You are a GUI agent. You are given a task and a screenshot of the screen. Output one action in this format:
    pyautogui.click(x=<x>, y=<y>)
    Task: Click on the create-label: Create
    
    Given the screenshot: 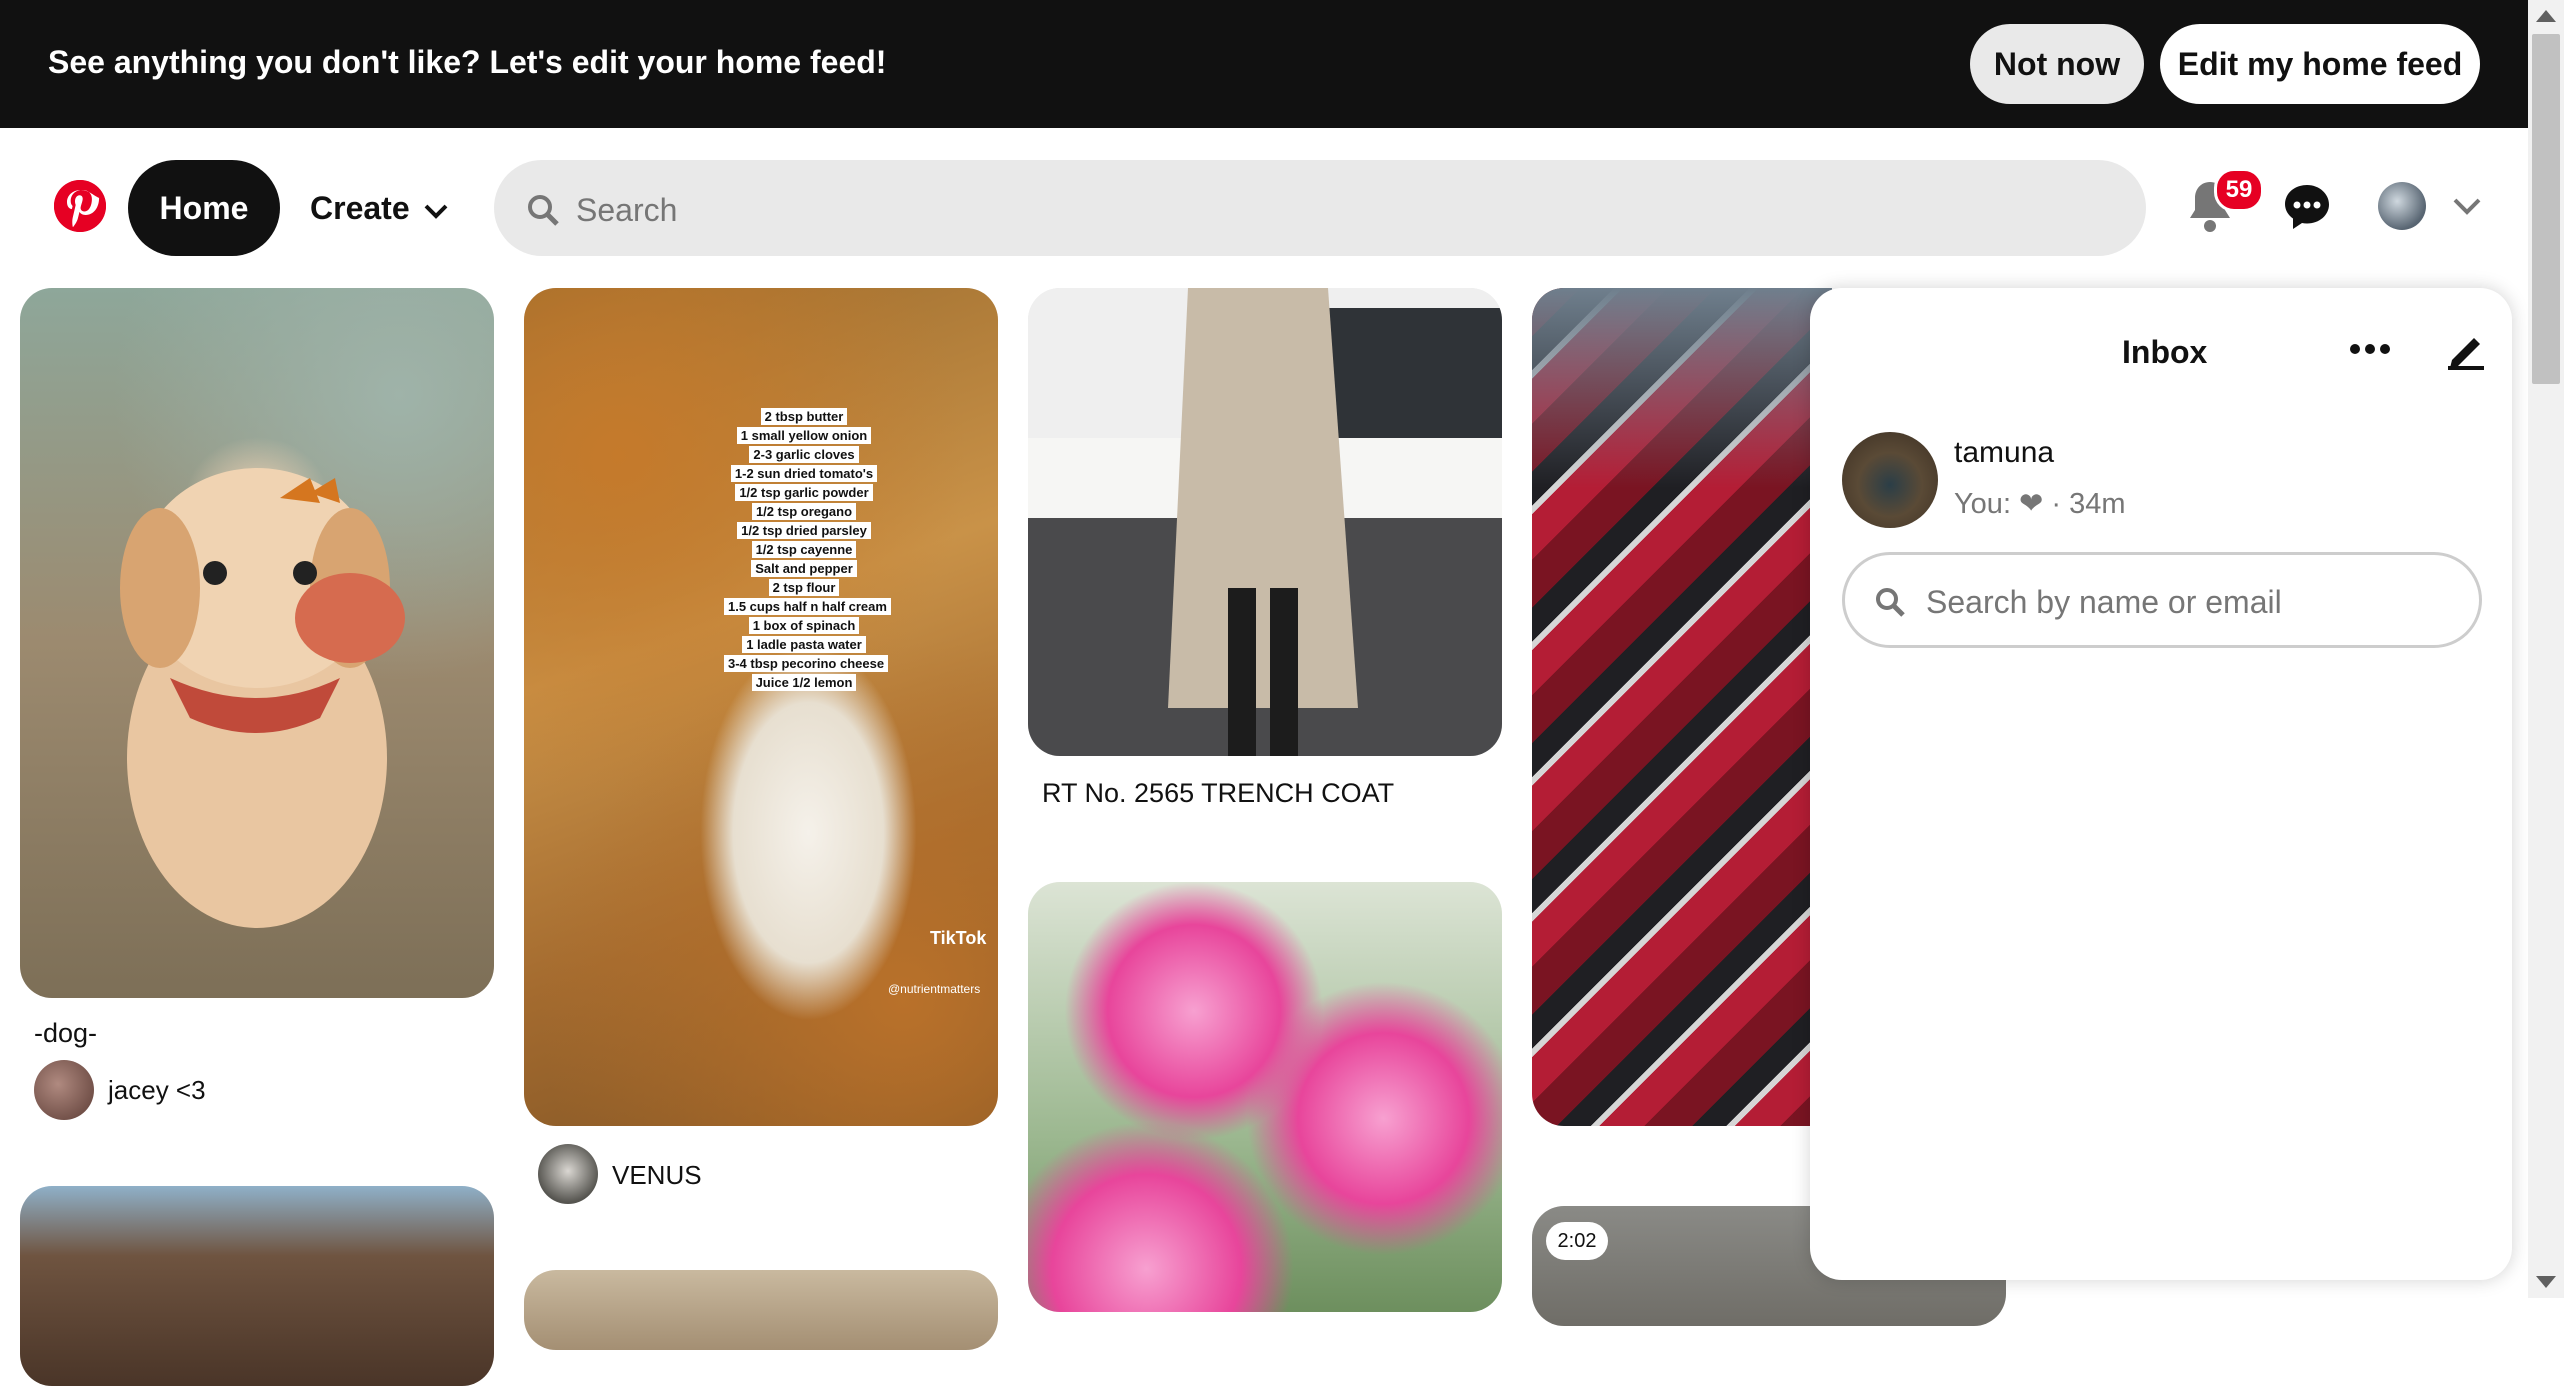 What is the action you would take?
    pyautogui.click(x=360, y=207)
    